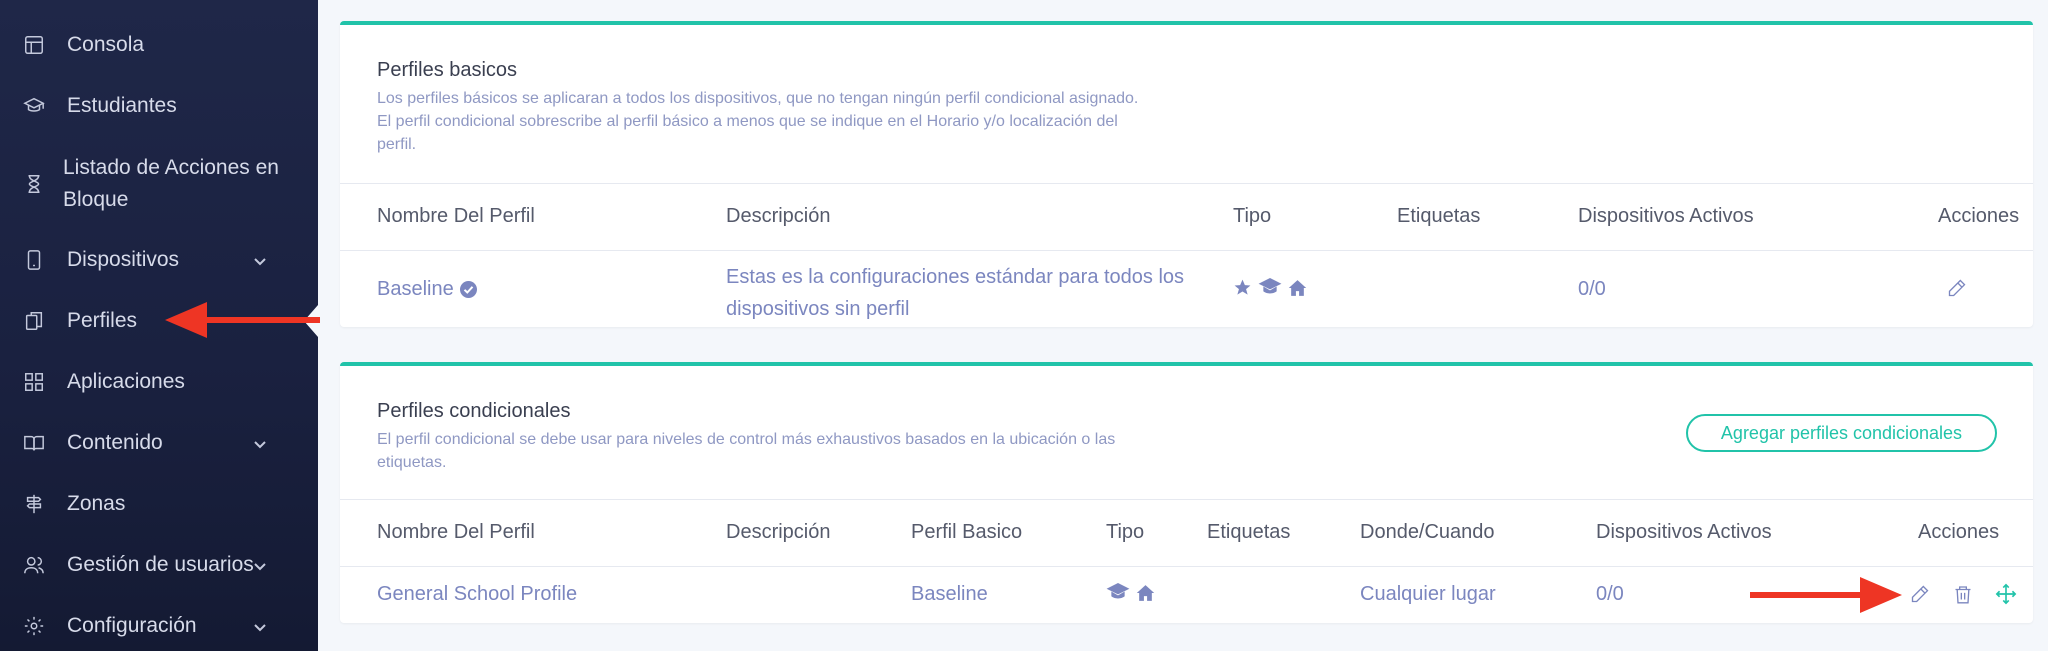  Describe the element at coordinates (34, 184) in the screenshot. I see `hourglass-icon` at that location.